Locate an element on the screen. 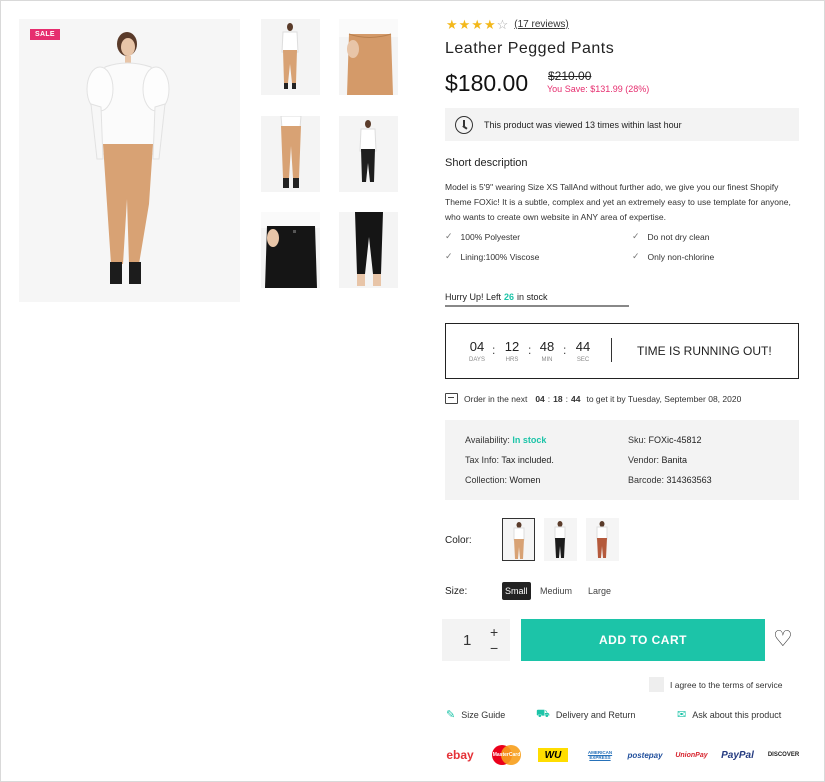  thumbnail-front is located at coordinates (290, 57).